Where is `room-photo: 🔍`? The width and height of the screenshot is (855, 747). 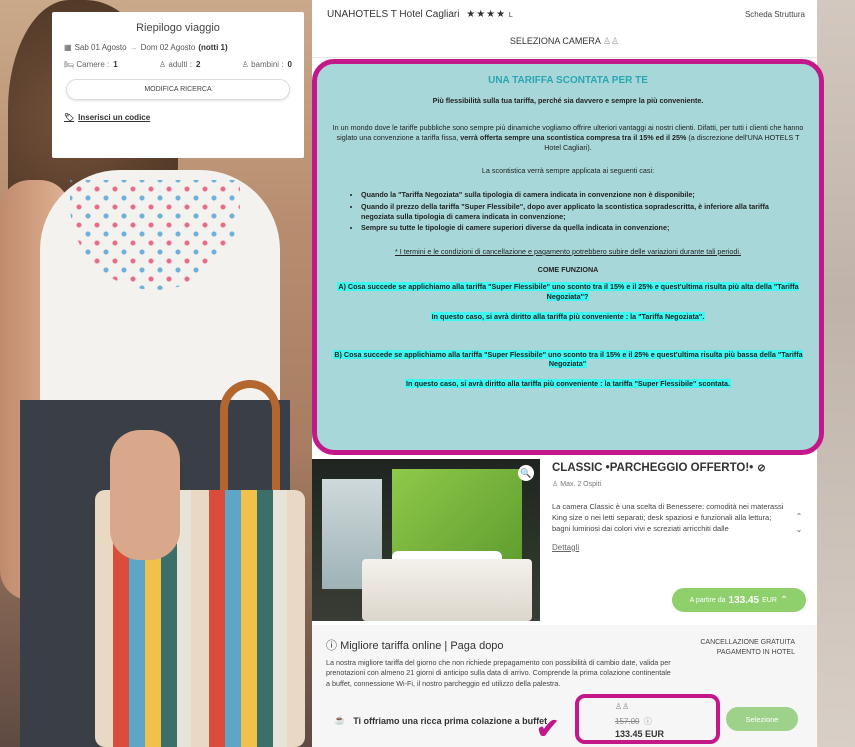 room-photo: 🔍 is located at coordinates (426, 540).